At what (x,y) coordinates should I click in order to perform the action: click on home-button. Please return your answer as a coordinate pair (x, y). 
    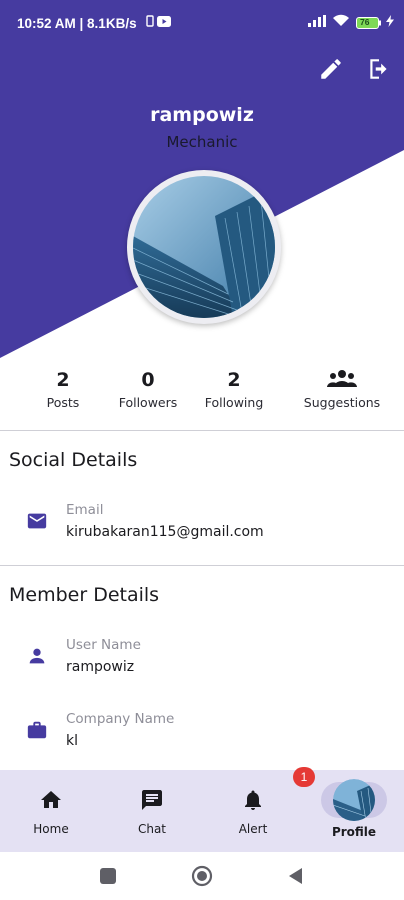
    Looking at the image, I should click on (202, 876).